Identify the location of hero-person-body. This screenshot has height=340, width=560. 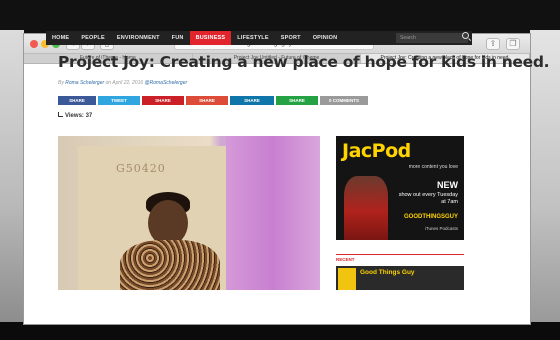
(170, 265).